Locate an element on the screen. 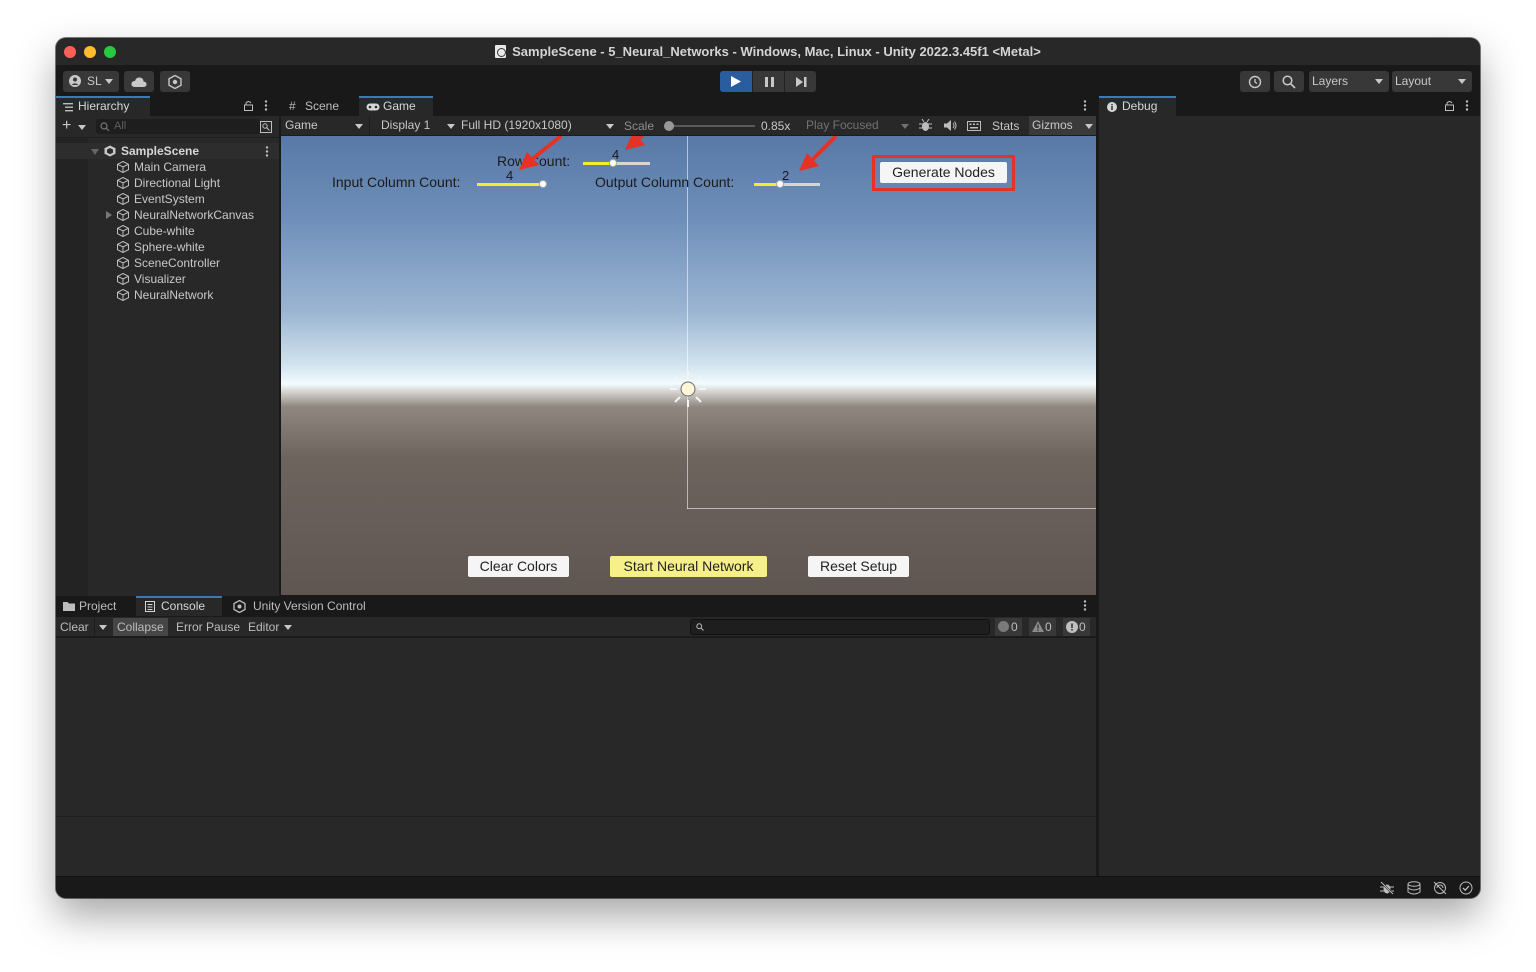  resolution-dropdown: Full HD (1920x1080) is located at coordinates (537, 125).